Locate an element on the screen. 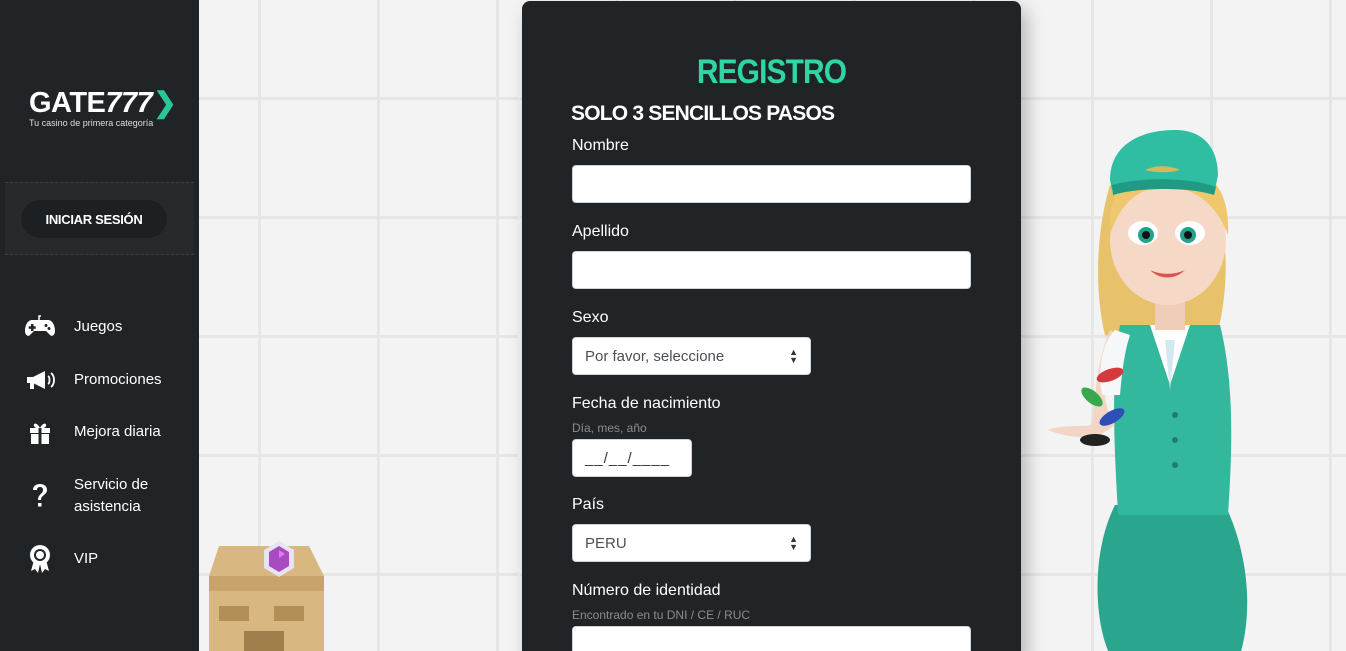  pais-label: País is located at coordinates (588, 504).